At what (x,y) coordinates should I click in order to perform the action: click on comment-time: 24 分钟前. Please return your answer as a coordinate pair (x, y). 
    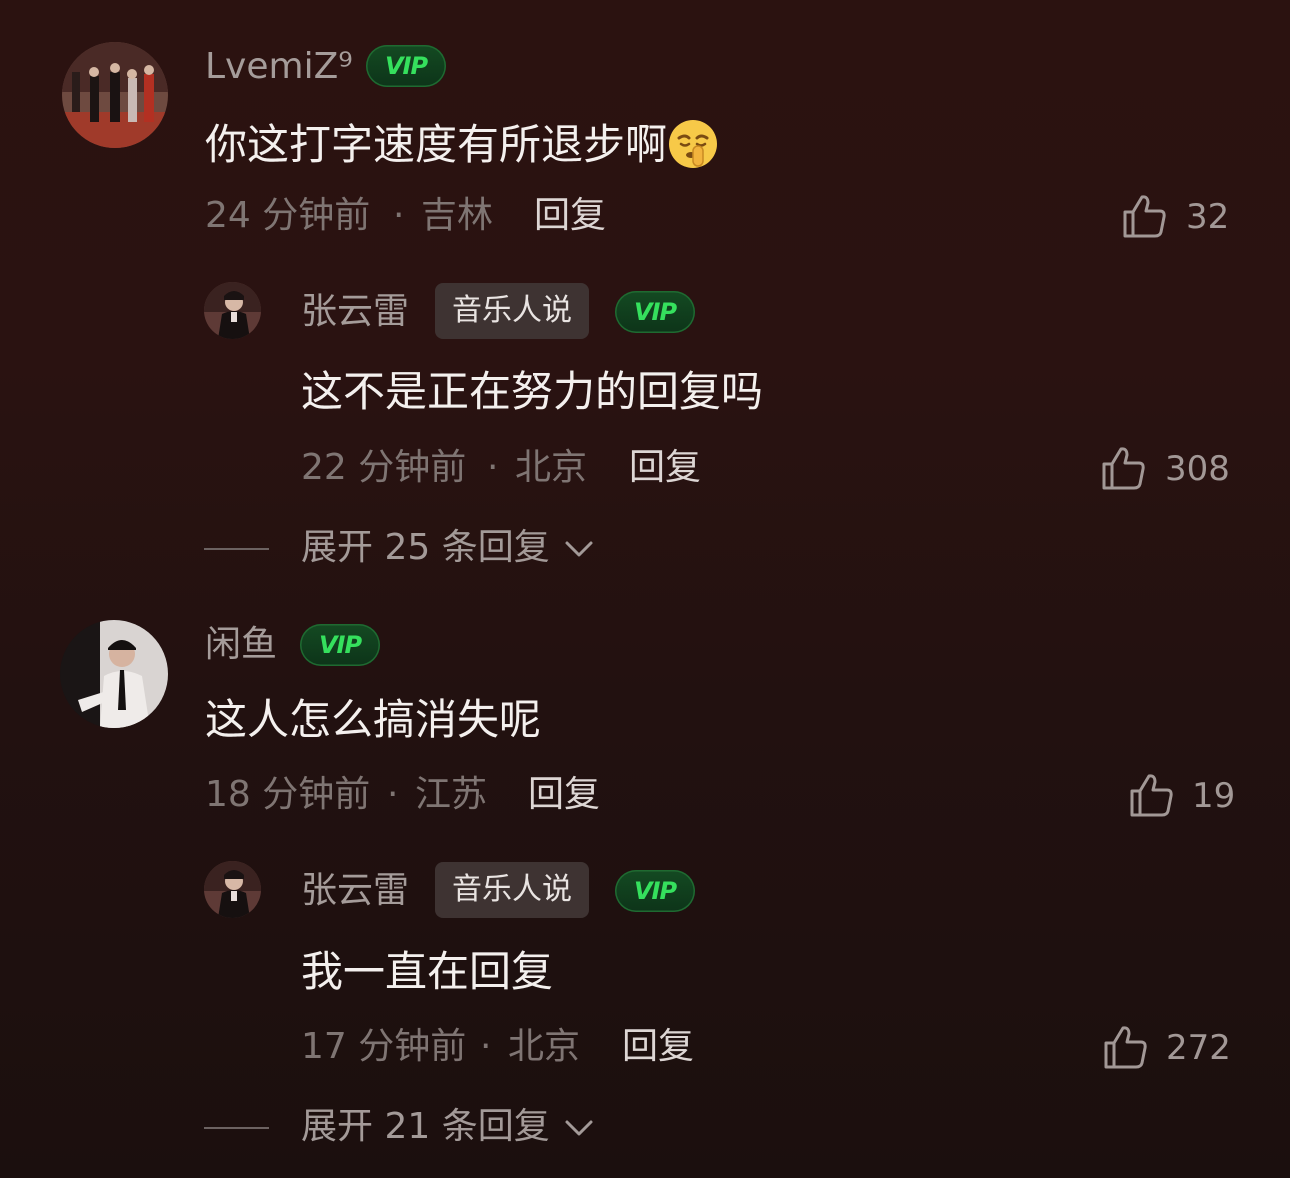
    Looking at the image, I should click on (288, 215).